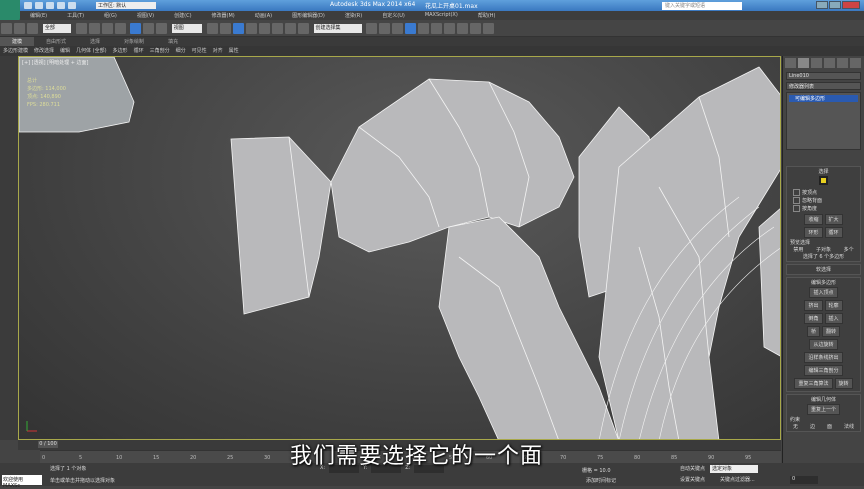 The height and width of the screenshot is (489, 864). I want to click on ribbon-geometry: 几何体 (全部), so click(91, 51).